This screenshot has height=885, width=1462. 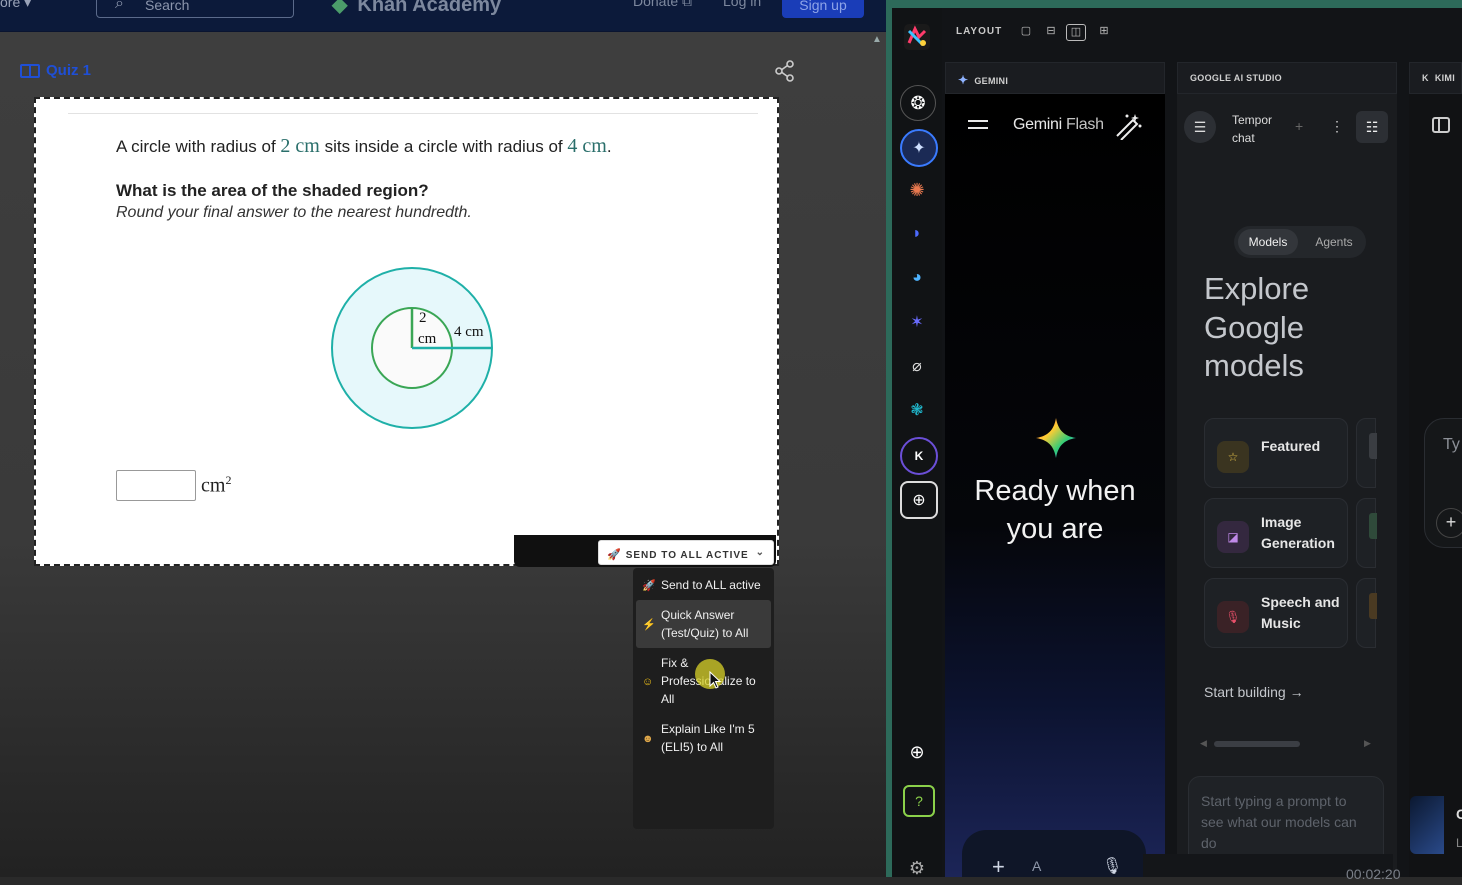 What do you see at coordinates (1445, 78) in the screenshot?
I see `column-title: KIMI` at bounding box center [1445, 78].